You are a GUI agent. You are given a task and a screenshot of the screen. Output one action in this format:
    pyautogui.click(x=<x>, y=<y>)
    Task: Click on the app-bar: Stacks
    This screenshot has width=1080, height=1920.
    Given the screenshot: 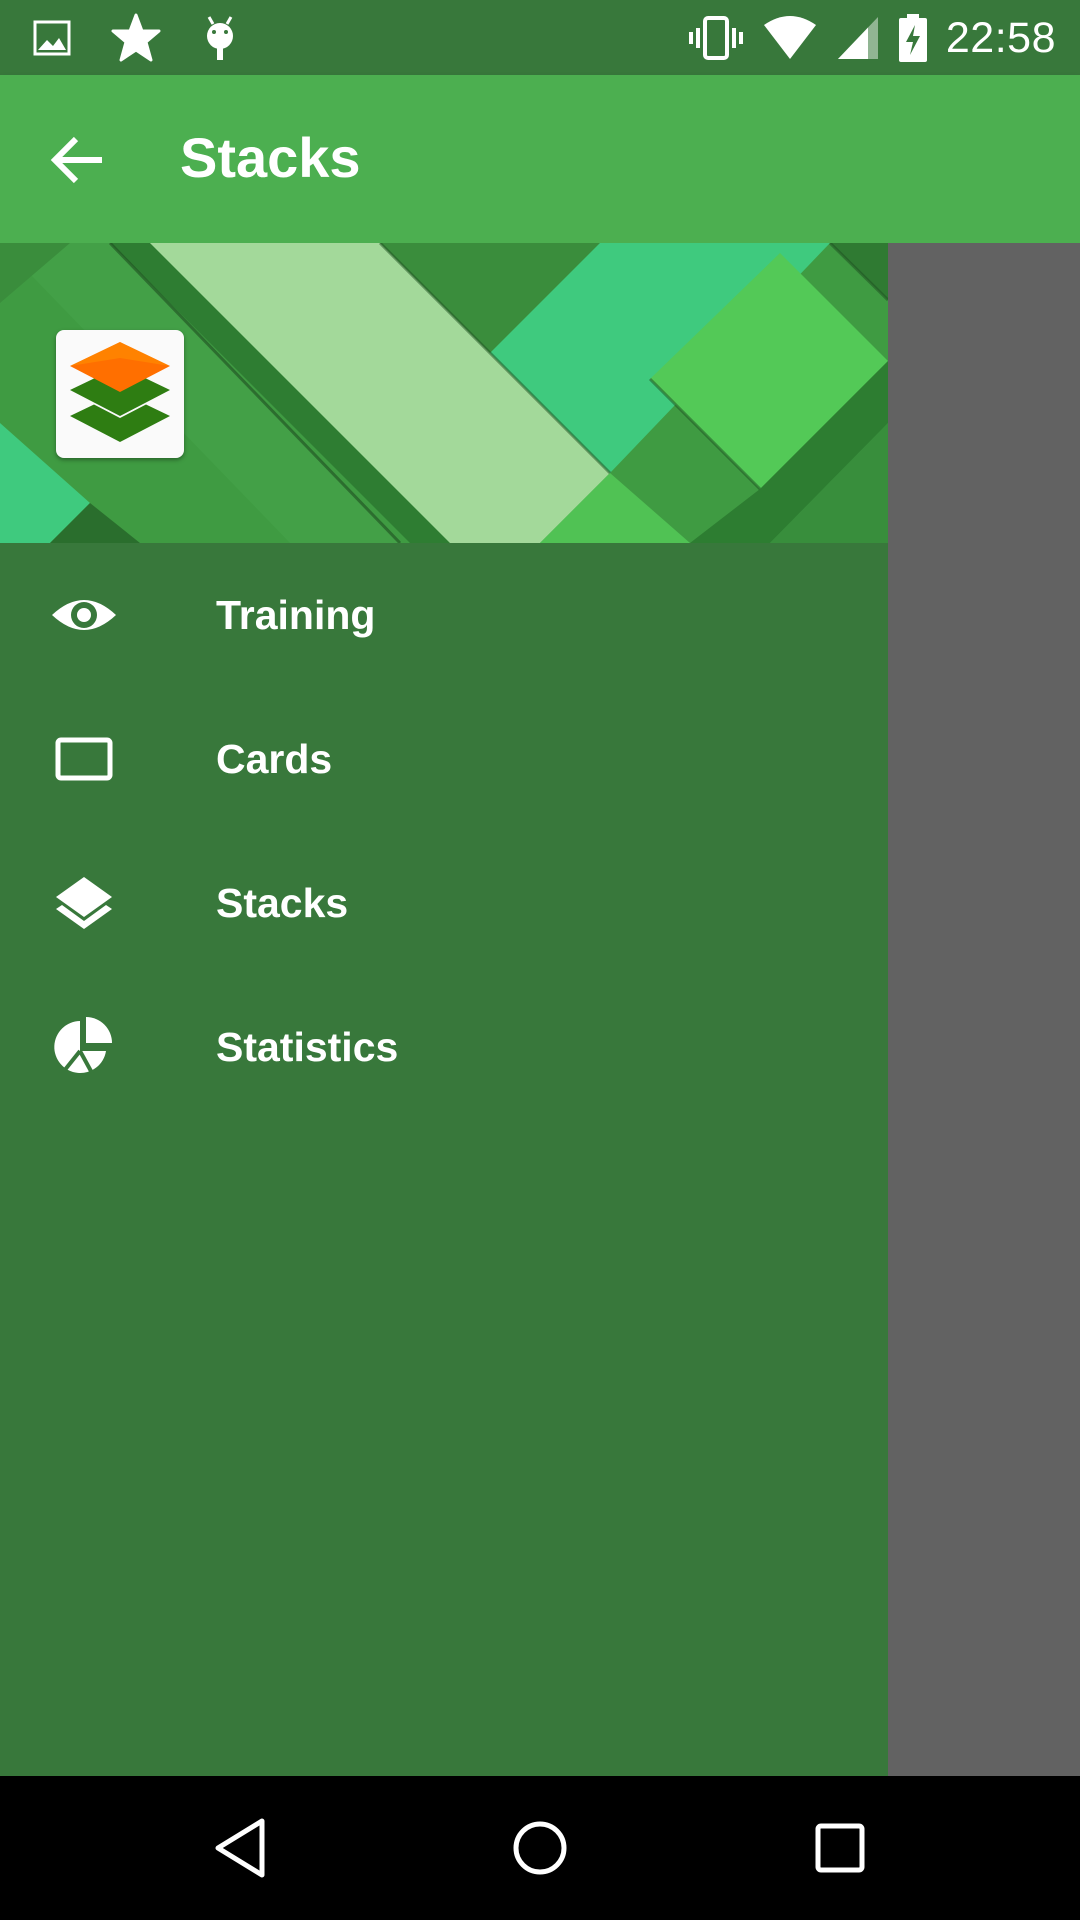 What is the action you would take?
    pyautogui.click(x=540, y=159)
    